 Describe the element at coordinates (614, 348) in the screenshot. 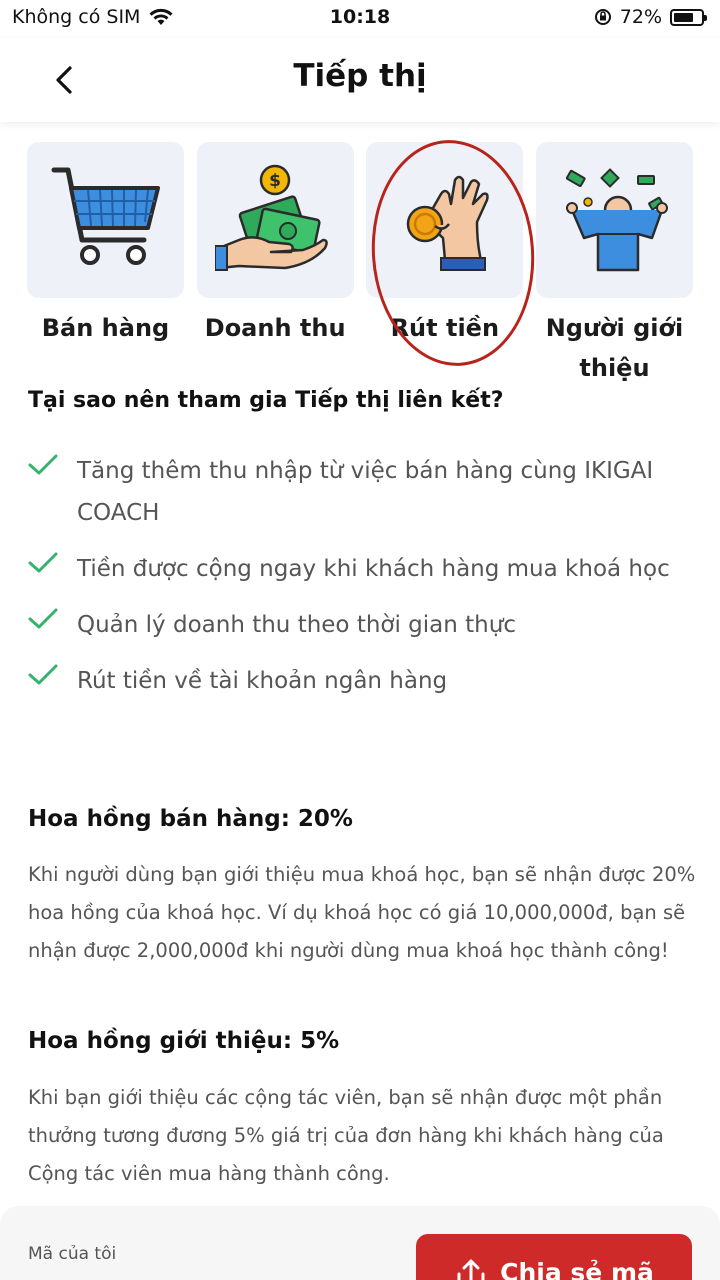

I see `tile-referrer-label: Người giới thiệu` at that location.